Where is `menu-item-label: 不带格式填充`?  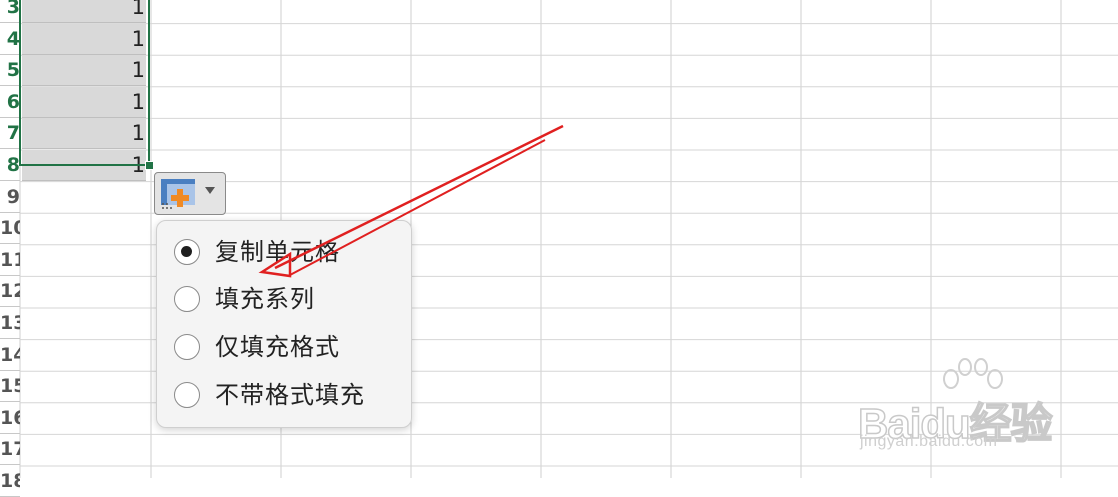 menu-item-label: 不带格式填充 is located at coordinates (290, 395).